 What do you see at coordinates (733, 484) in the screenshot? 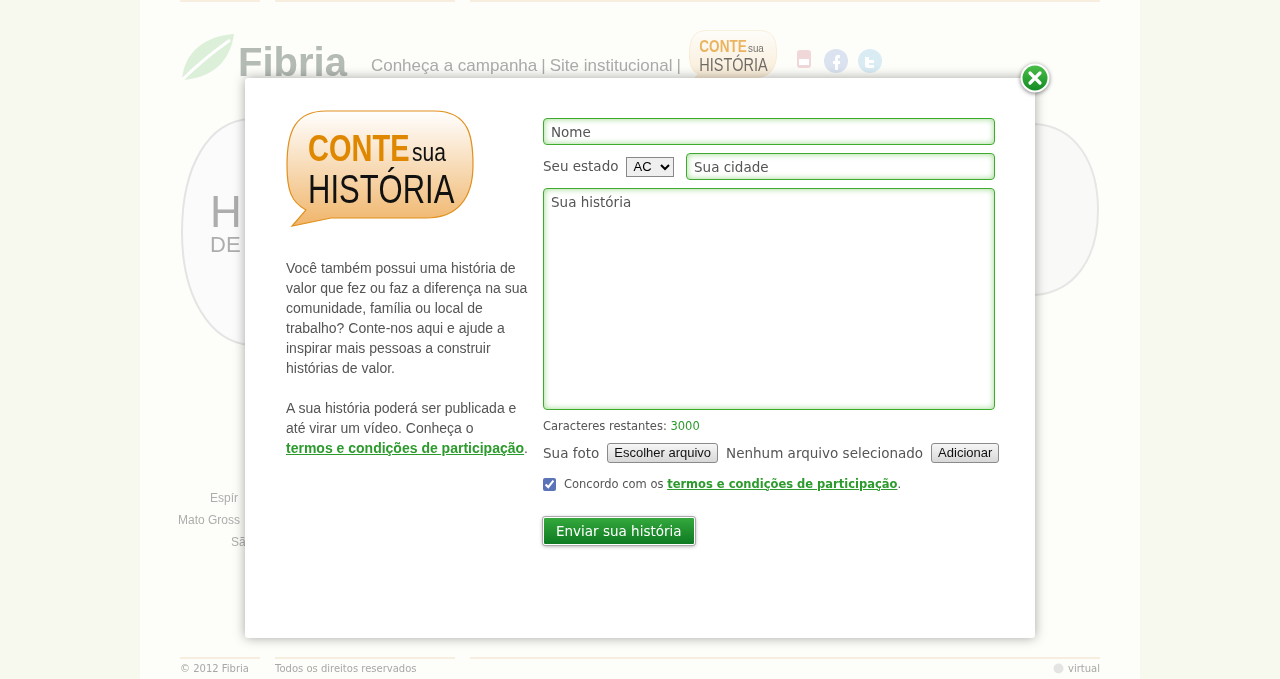
I see `agree-text: Concordo com os termos e condições de participação.` at bounding box center [733, 484].